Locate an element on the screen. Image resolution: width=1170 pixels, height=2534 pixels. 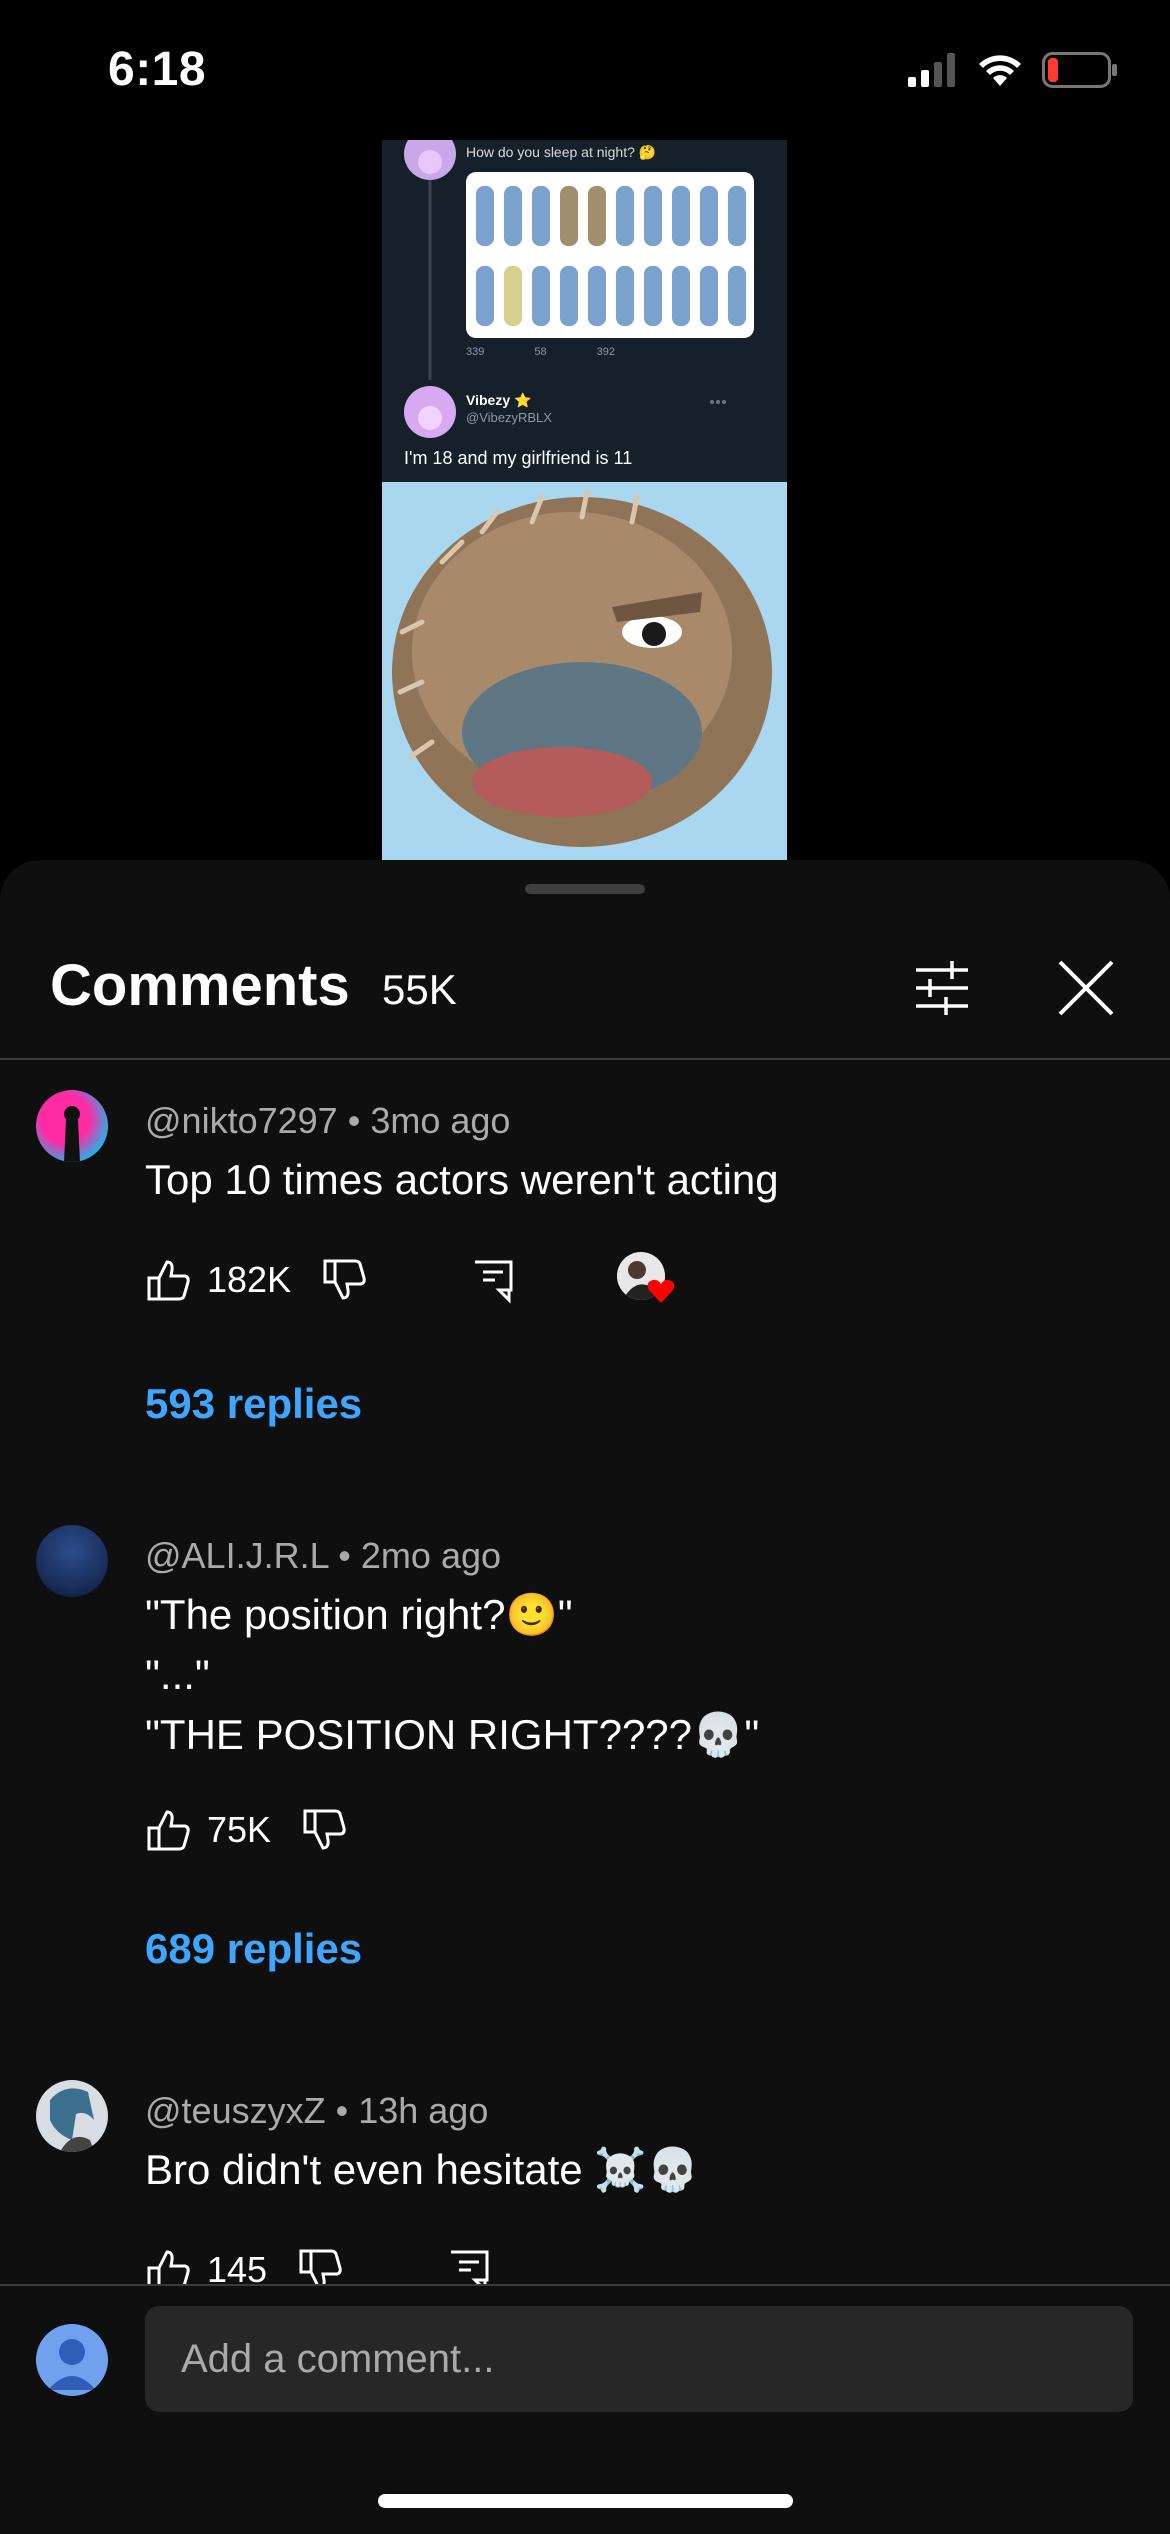
comment-meta: @teuszyxZ • 13h ago is located at coordinates (317, 2110).